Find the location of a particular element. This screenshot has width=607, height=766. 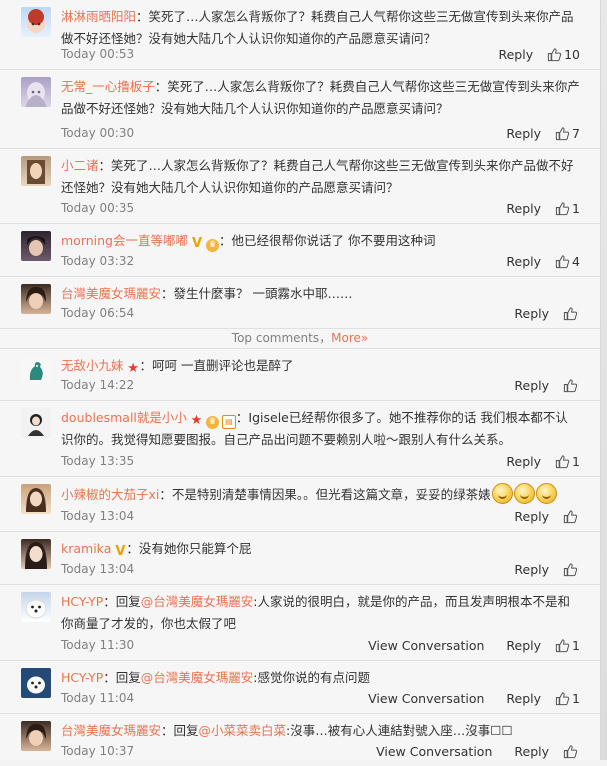

comment-username: morning会一直等嘟嘟 is located at coordinates (124, 240).